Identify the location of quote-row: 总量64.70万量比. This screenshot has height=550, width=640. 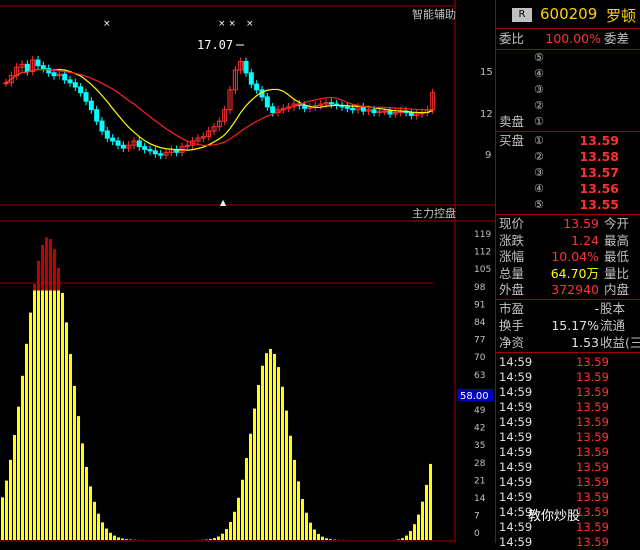
(568, 274).